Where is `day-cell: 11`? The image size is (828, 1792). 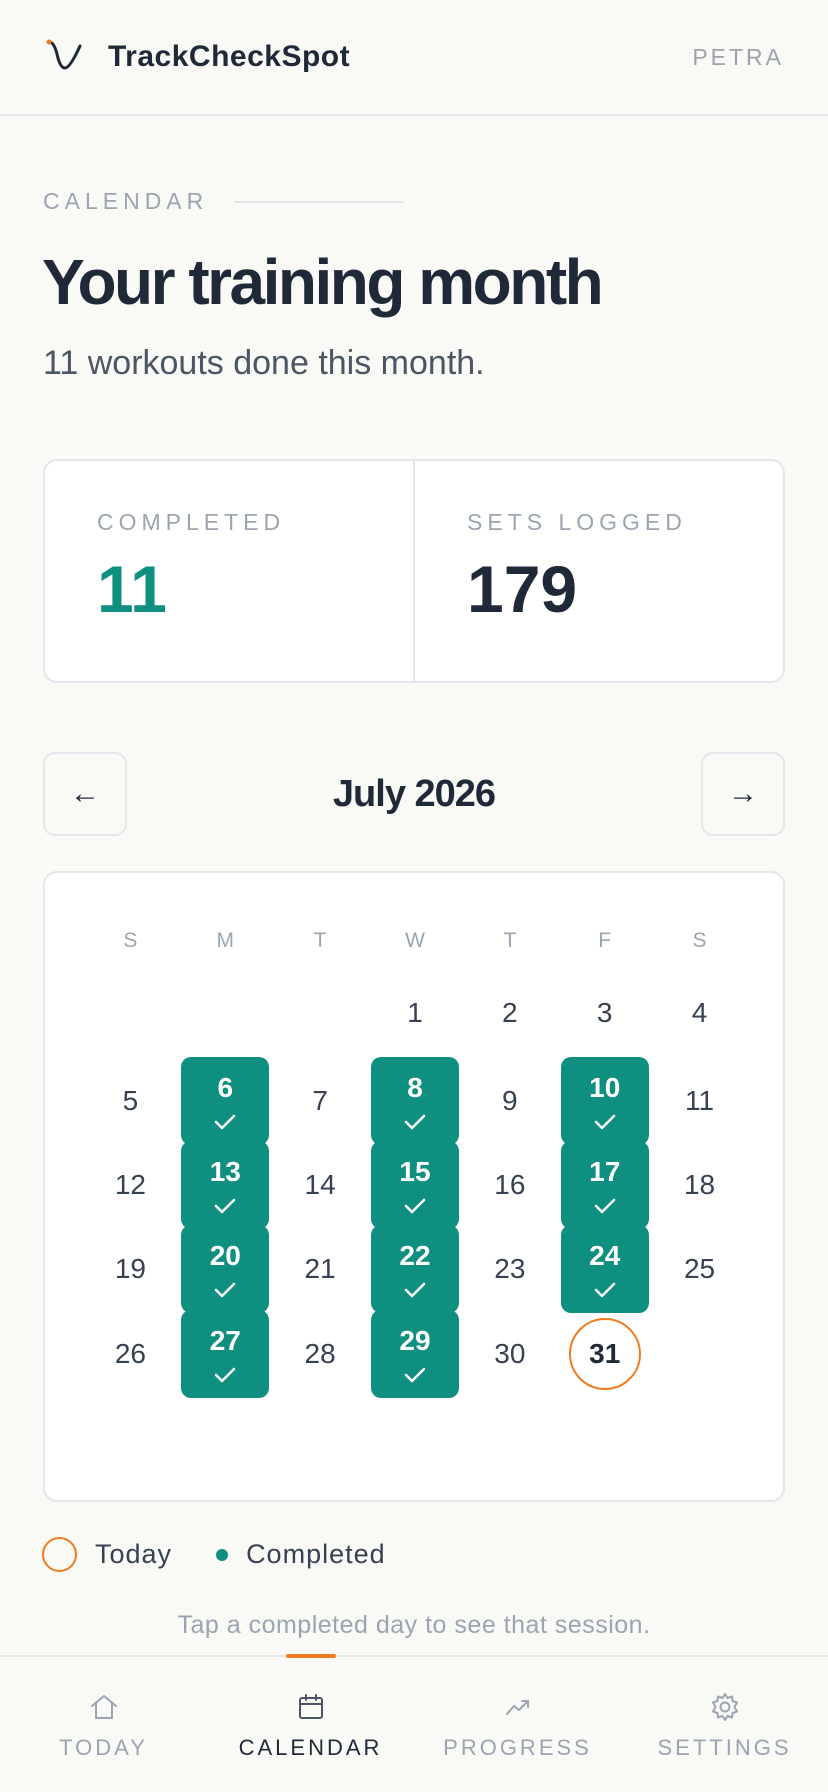 day-cell: 11 is located at coordinates (699, 1101).